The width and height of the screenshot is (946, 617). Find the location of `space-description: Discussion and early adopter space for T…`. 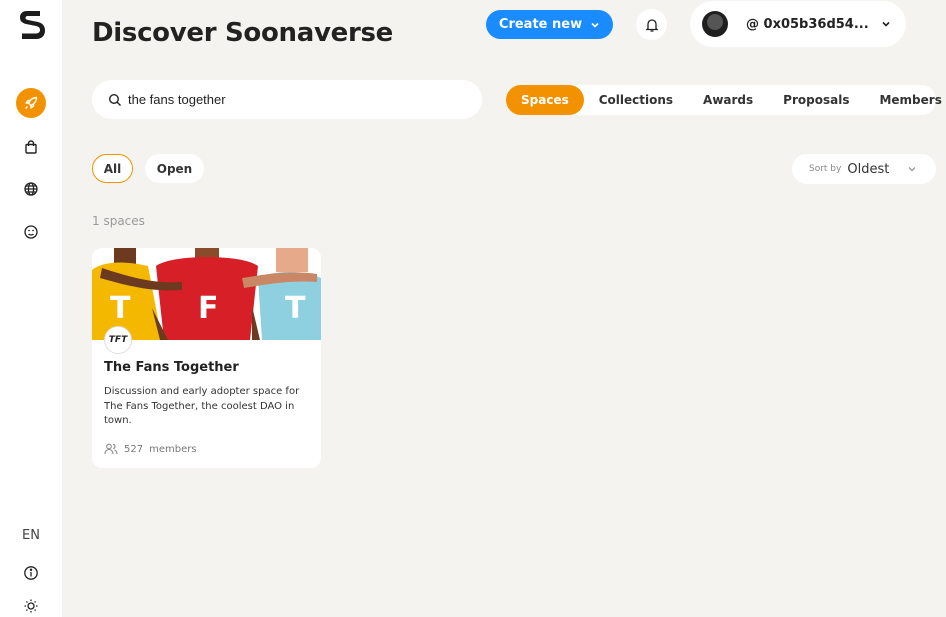

space-description: Discussion and early adopter space for T… is located at coordinates (202, 406).